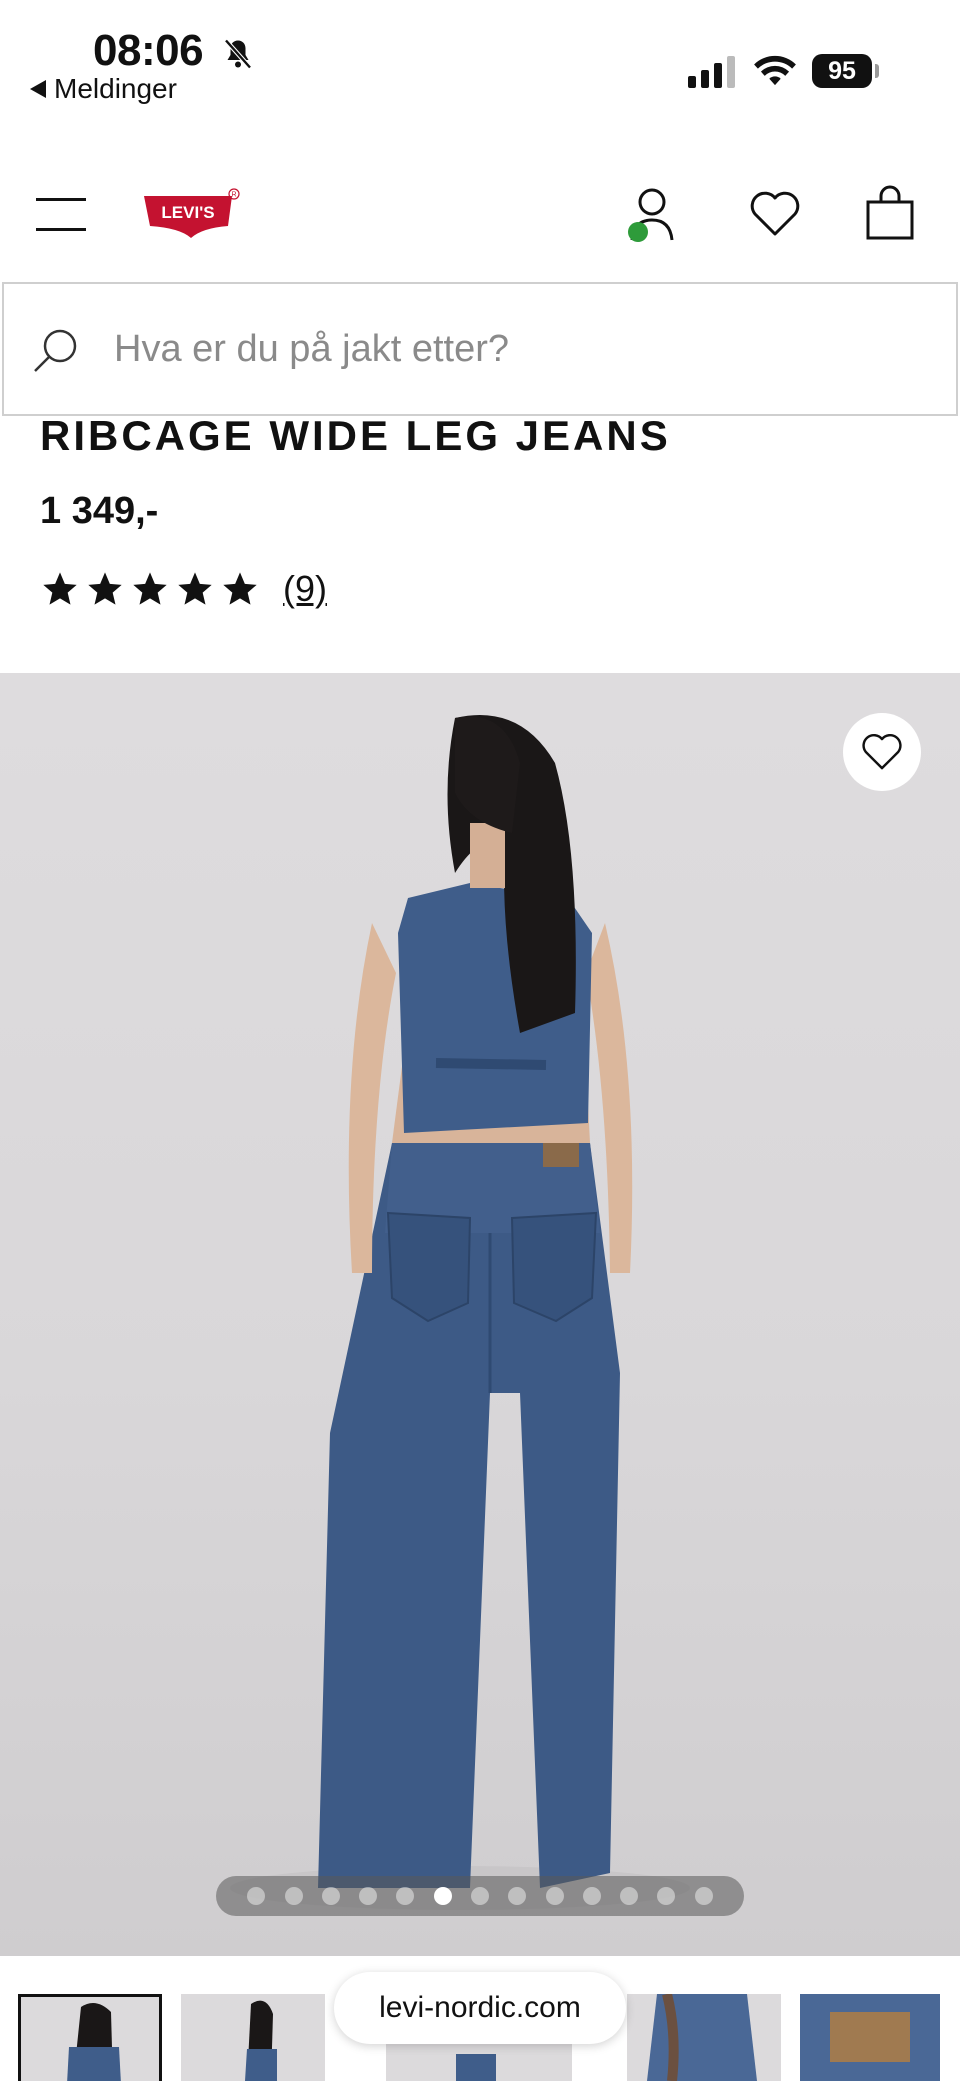  Describe the element at coordinates (233, 195) in the screenshot. I see `svg-text: R` at that location.